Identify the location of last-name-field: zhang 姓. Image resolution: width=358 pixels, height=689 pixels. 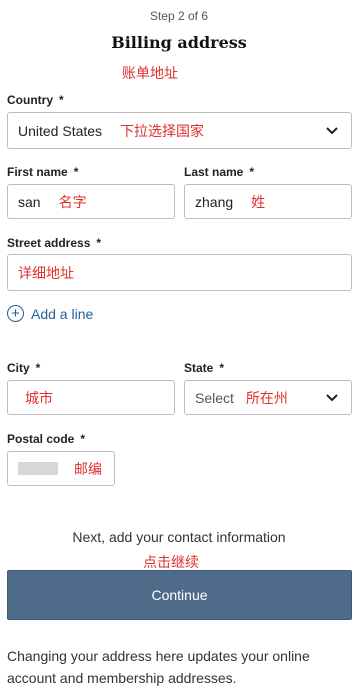
(268, 201).